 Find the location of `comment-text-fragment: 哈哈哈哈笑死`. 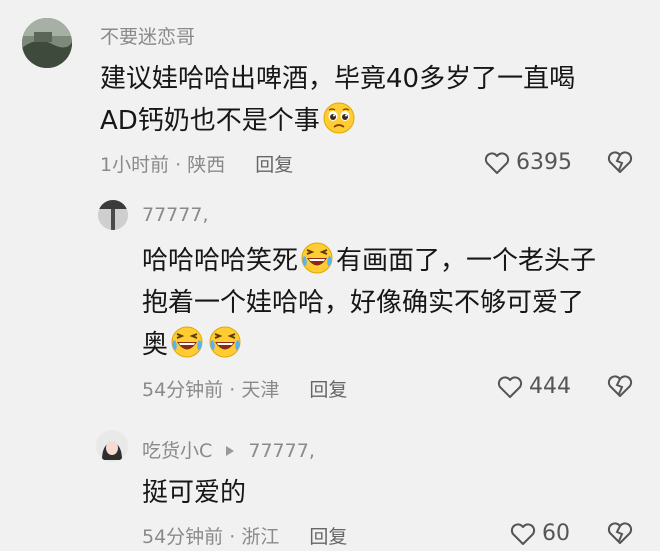

comment-text-fragment: 哈哈哈哈笑死 is located at coordinates (220, 261).